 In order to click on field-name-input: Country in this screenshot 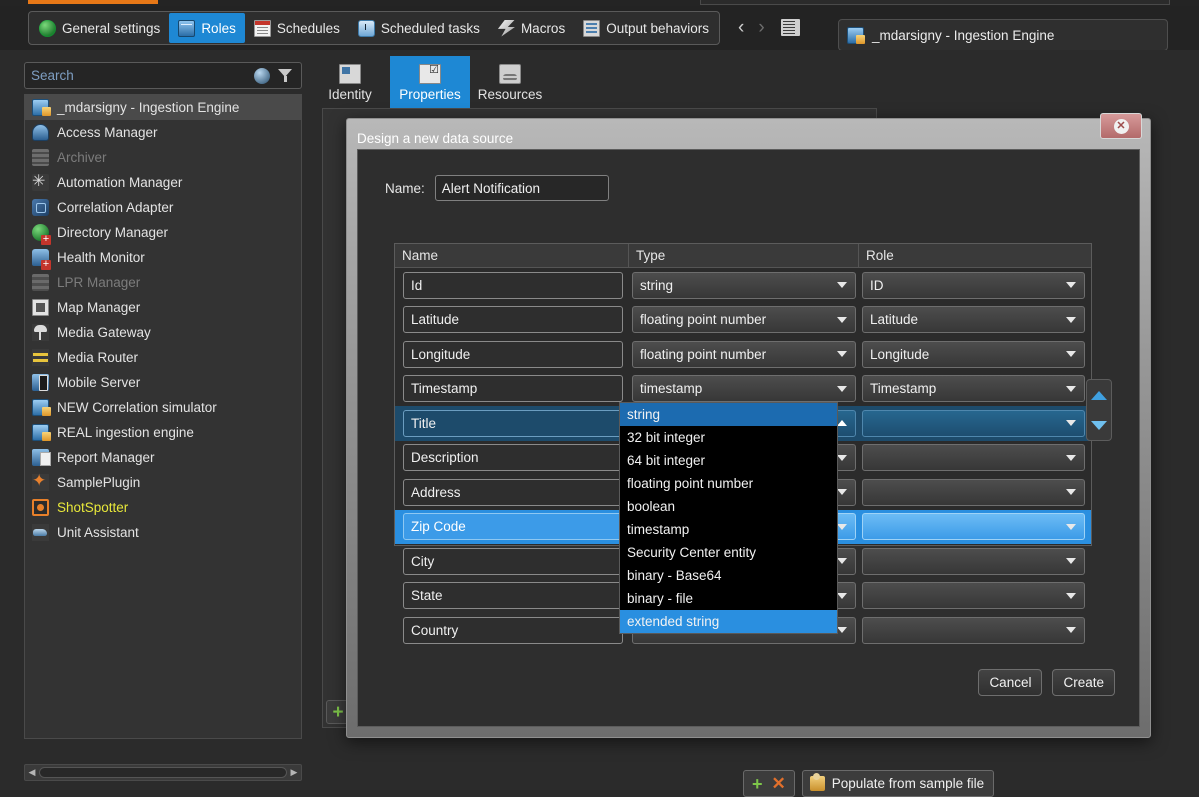, I will do `click(513, 630)`.